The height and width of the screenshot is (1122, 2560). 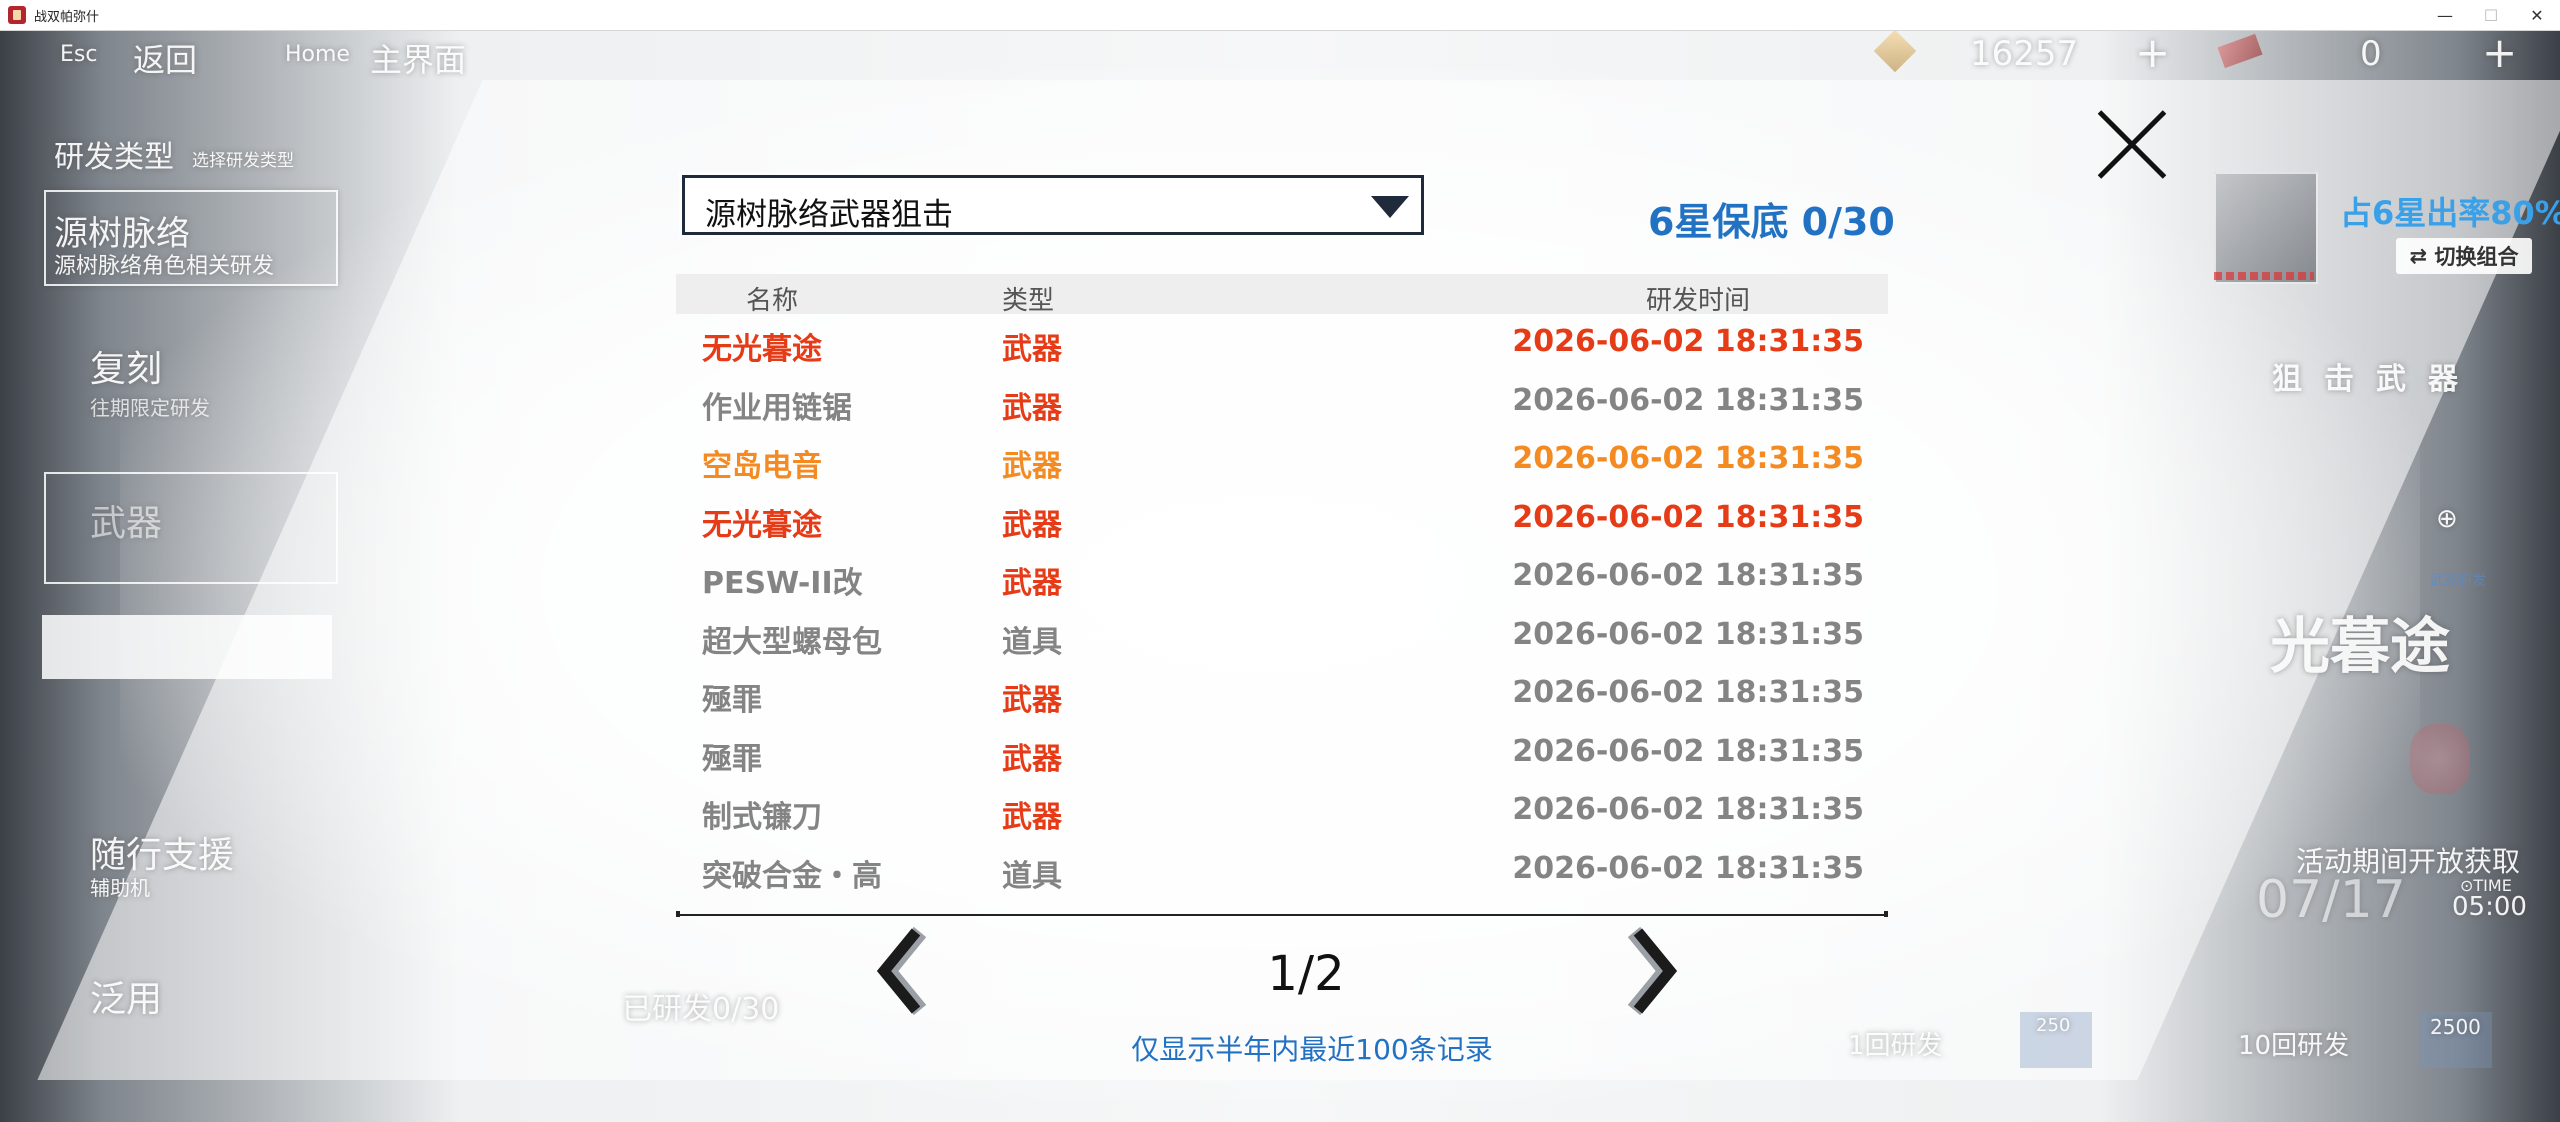 I want to click on row-name: 制式镰刀, so click(x=762, y=817).